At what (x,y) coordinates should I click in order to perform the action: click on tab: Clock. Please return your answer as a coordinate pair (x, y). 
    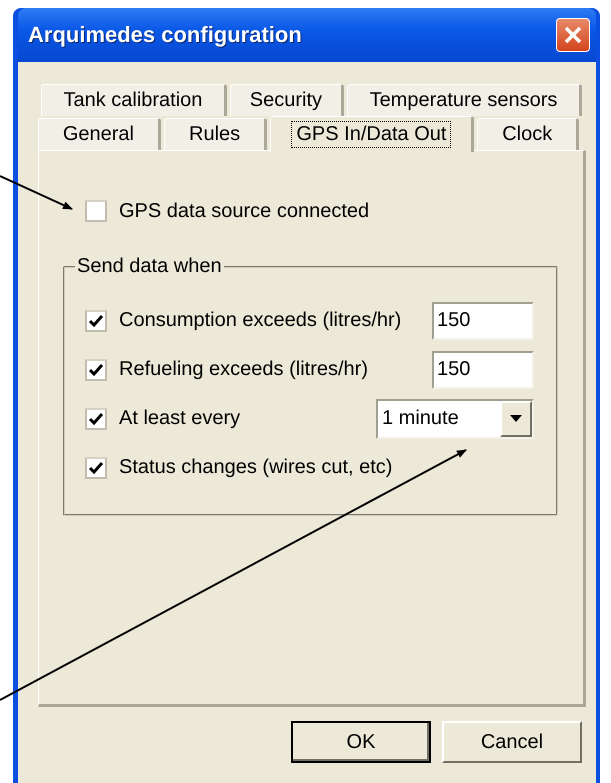
    Looking at the image, I should click on (528, 134).